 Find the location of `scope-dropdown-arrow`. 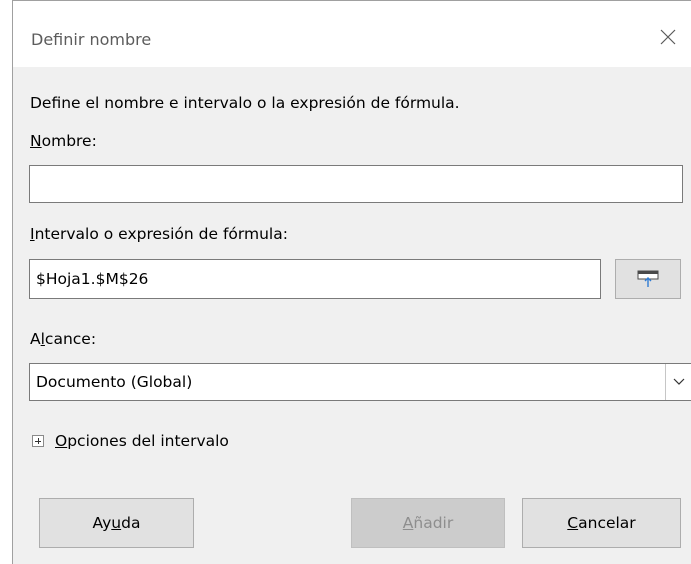

scope-dropdown-arrow is located at coordinates (678, 382).